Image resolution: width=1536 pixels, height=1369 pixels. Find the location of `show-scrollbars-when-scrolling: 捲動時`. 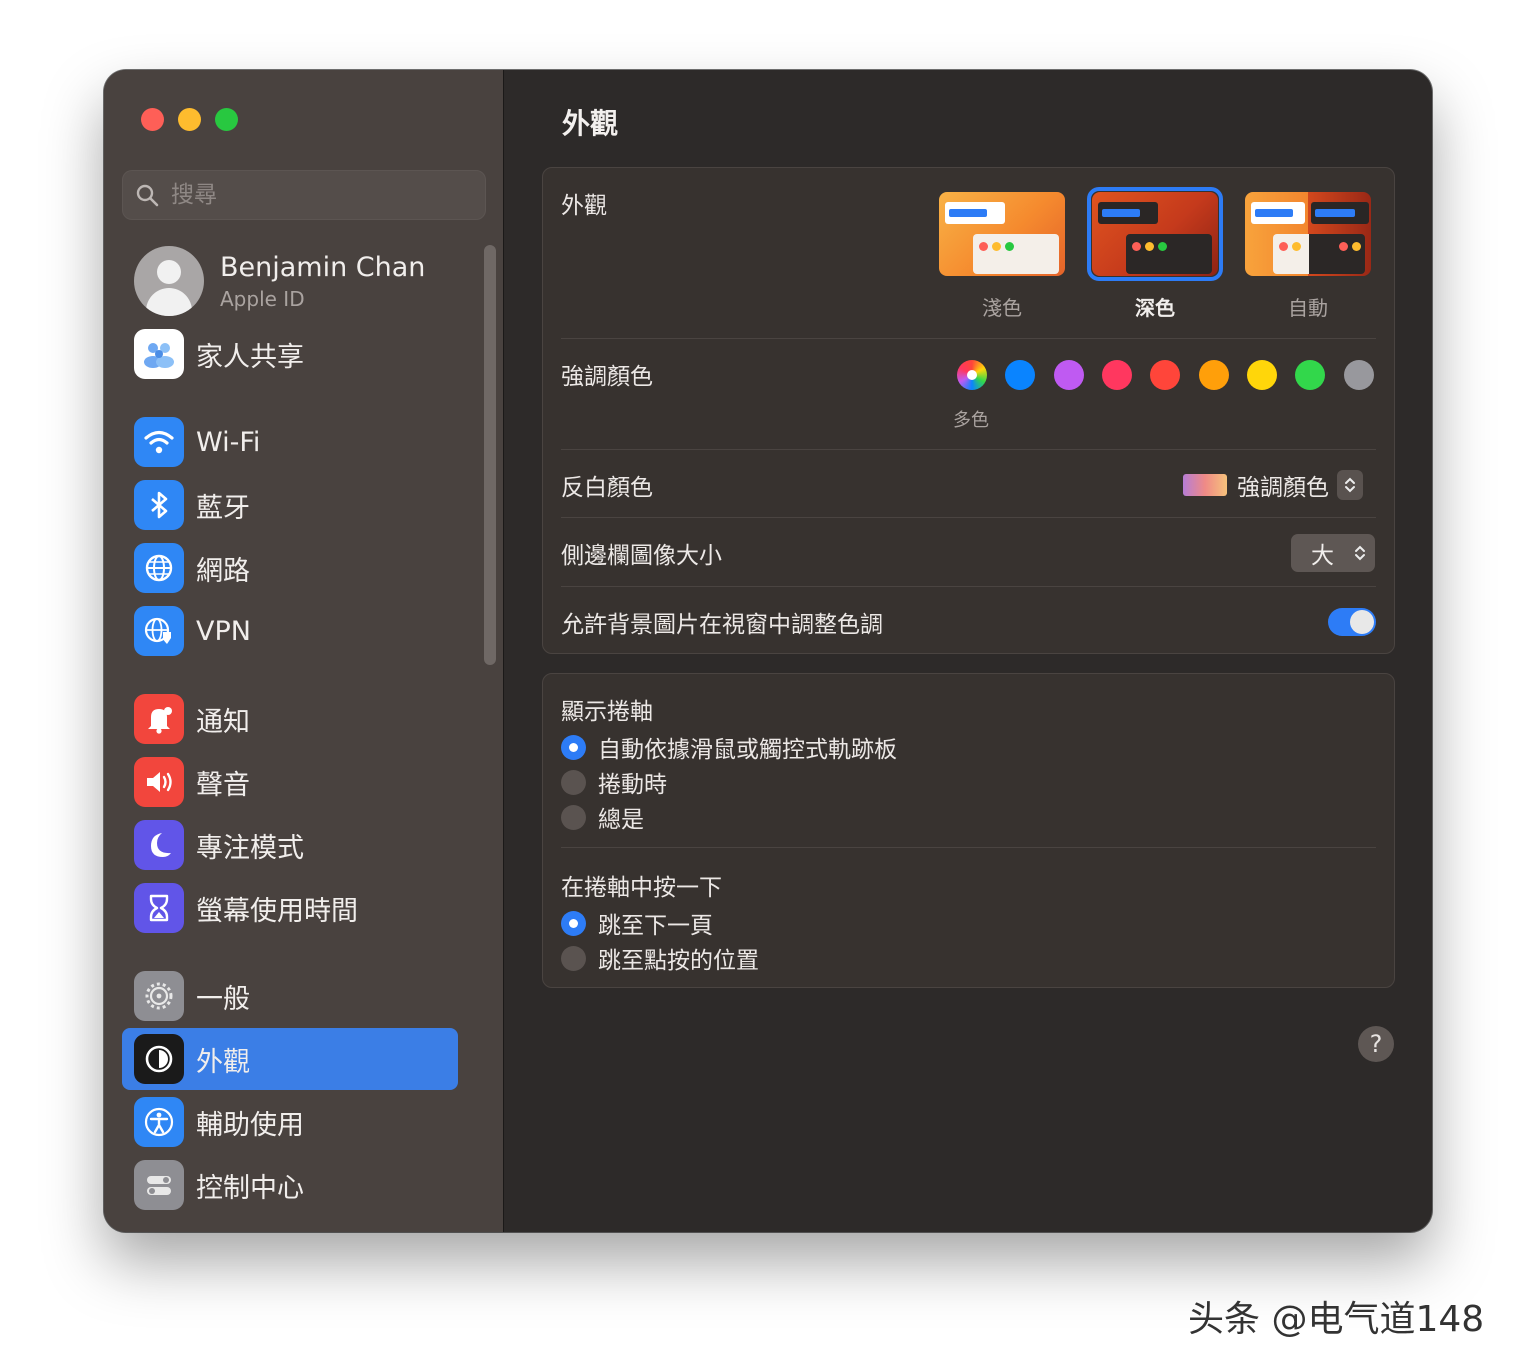

show-scrollbars-when-scrolling: 捲動時 is located at coordinates (614, 782).